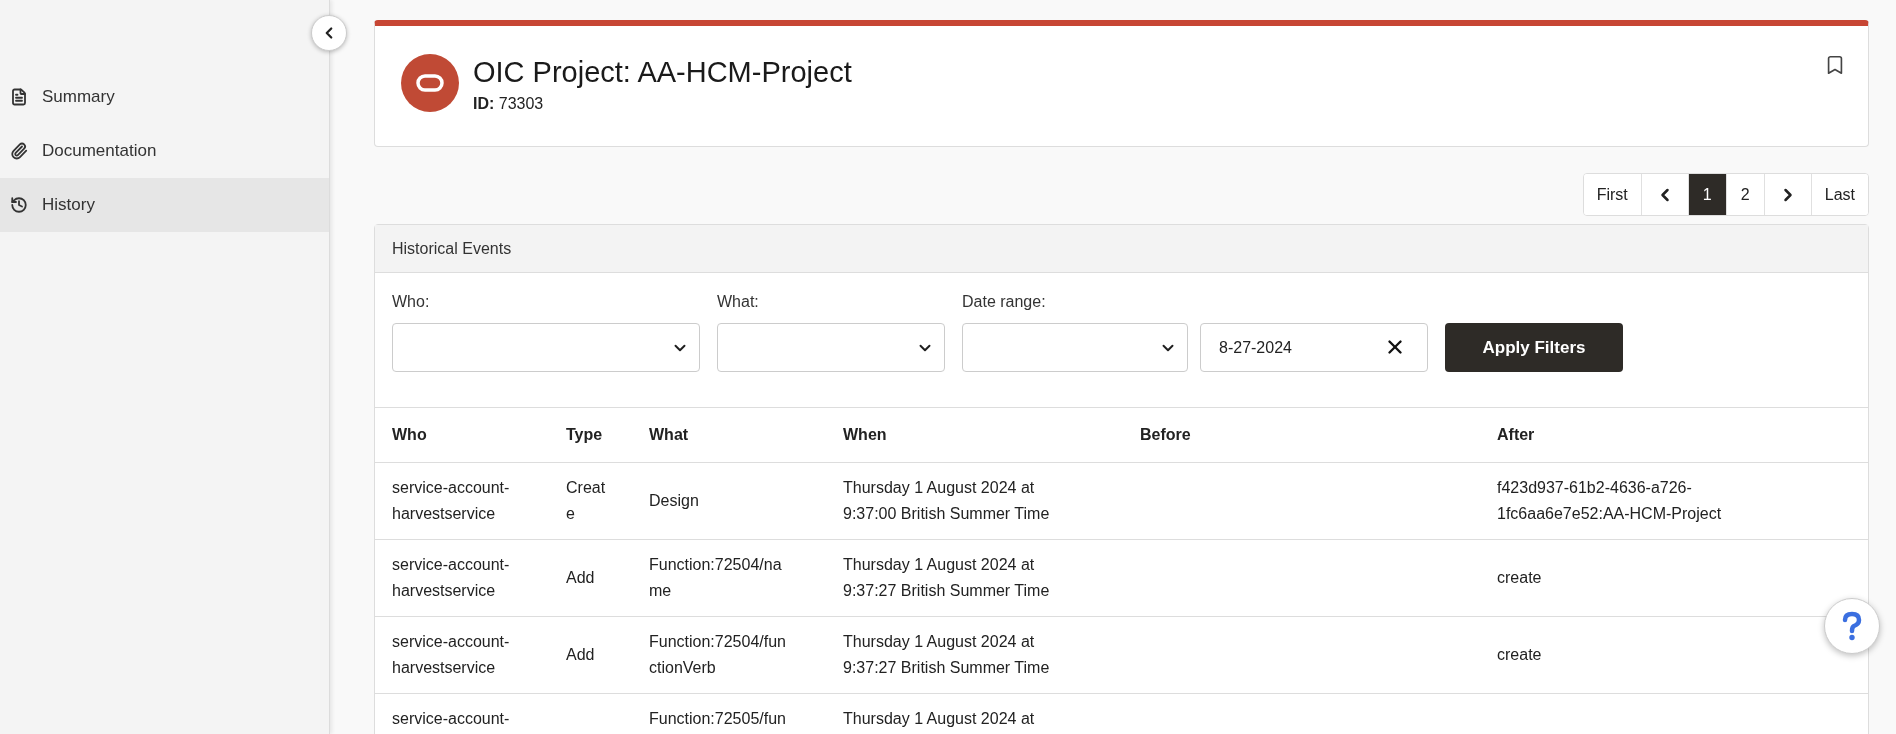 The width and height of the screenshot is (1896, 734). What do you see at coordinates (164, 151) in the screenshot?
I see `sidebar-item: Documentation` at bounding box center [164, 151].